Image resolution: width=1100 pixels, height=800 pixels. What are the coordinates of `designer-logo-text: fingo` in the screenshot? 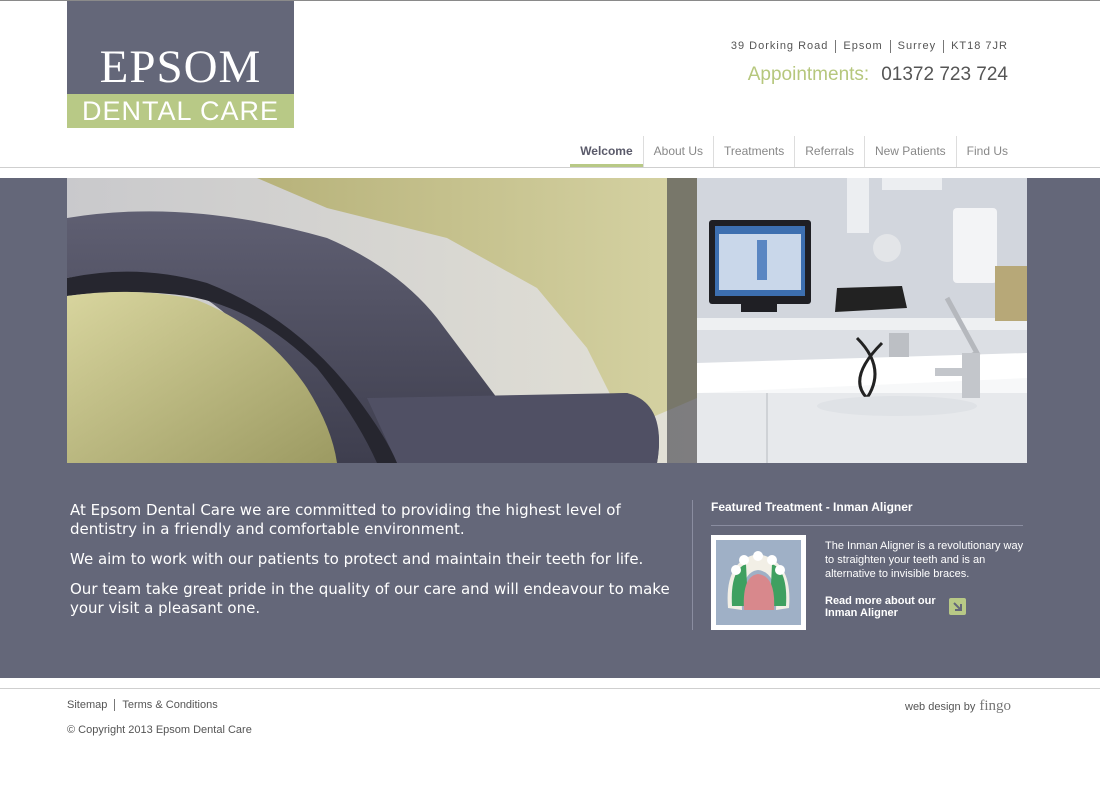 It's located at (995, 706).